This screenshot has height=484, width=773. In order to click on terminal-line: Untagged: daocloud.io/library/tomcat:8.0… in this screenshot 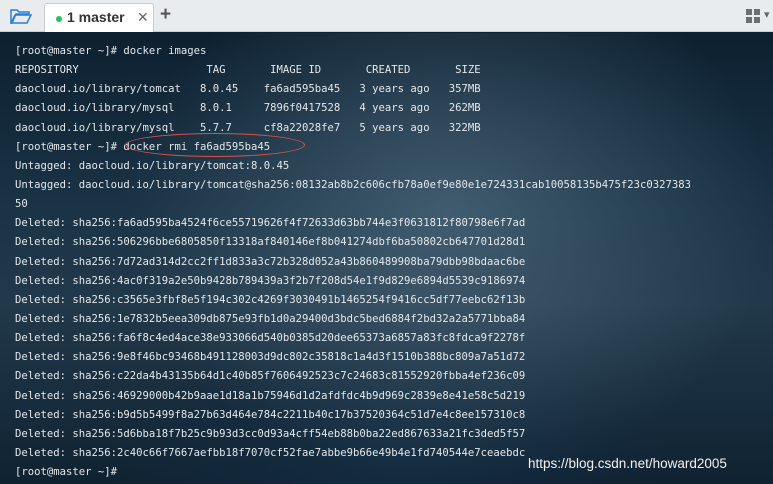, I will do `click(152, 165)`.